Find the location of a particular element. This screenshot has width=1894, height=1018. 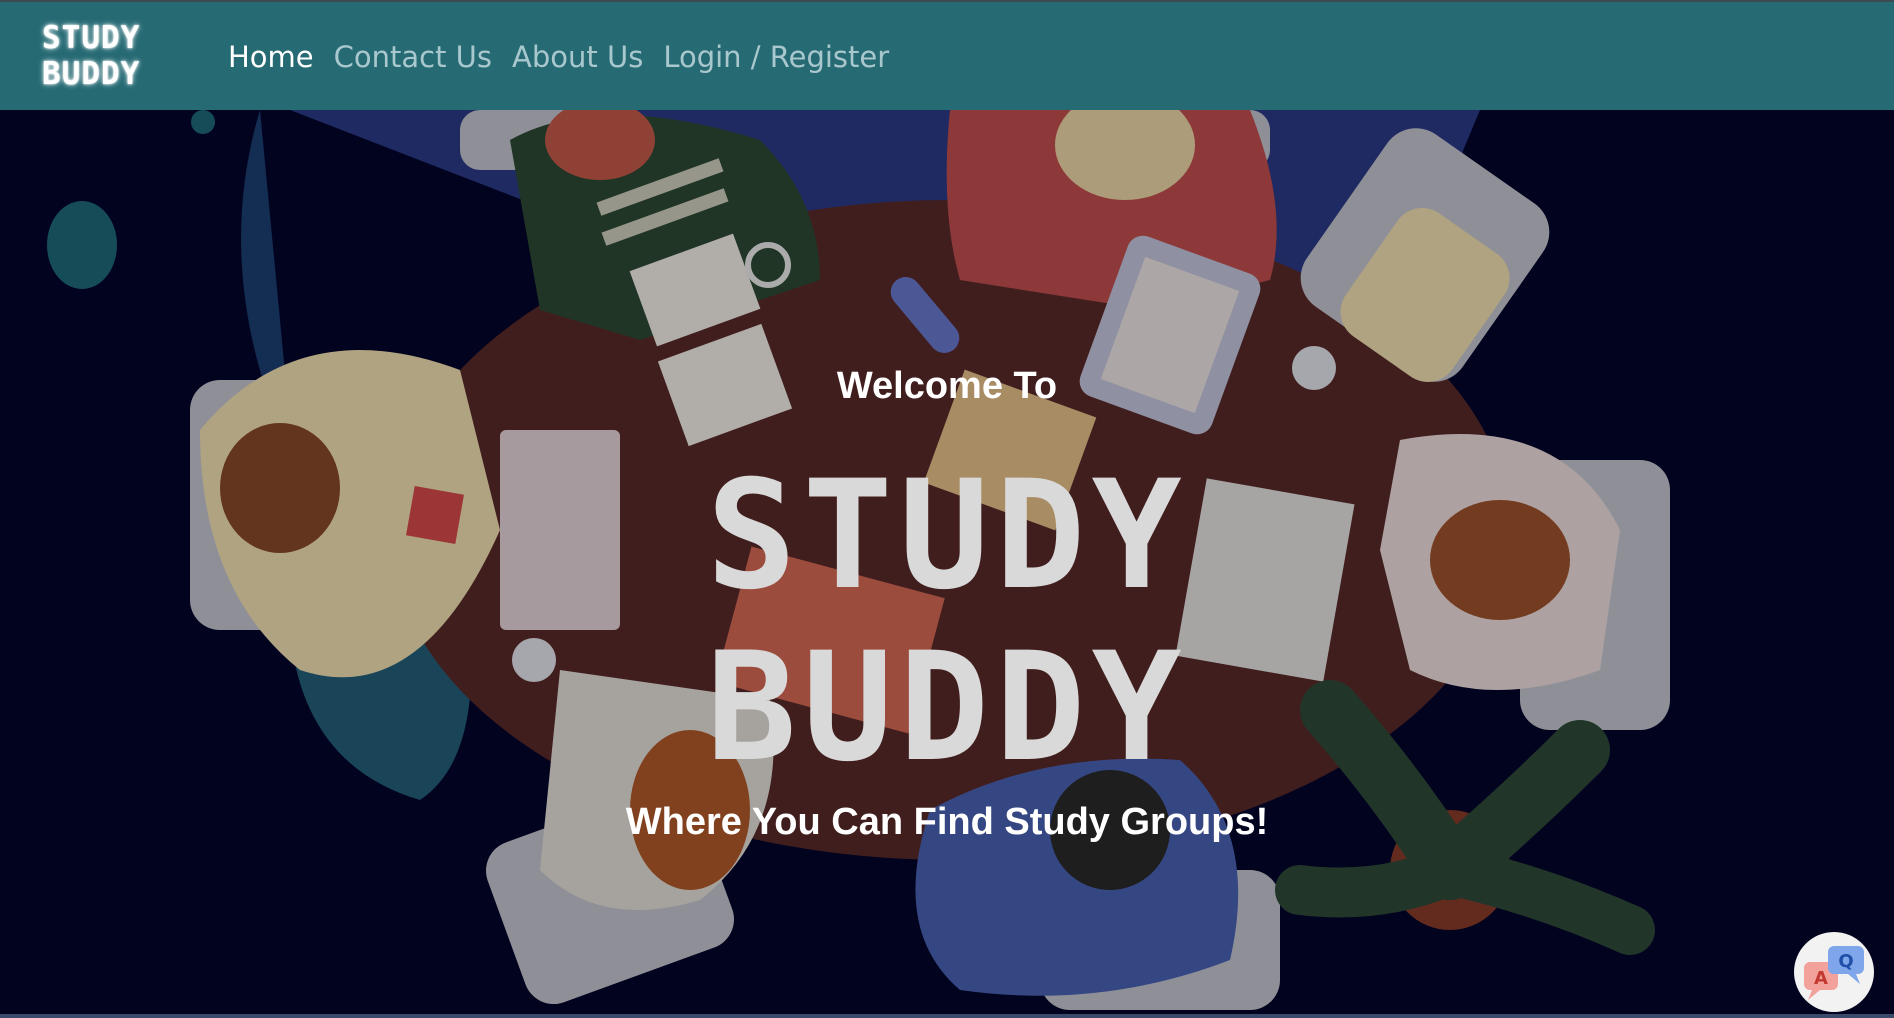

translate-button: A Q is located at coordinates (1834, 972).